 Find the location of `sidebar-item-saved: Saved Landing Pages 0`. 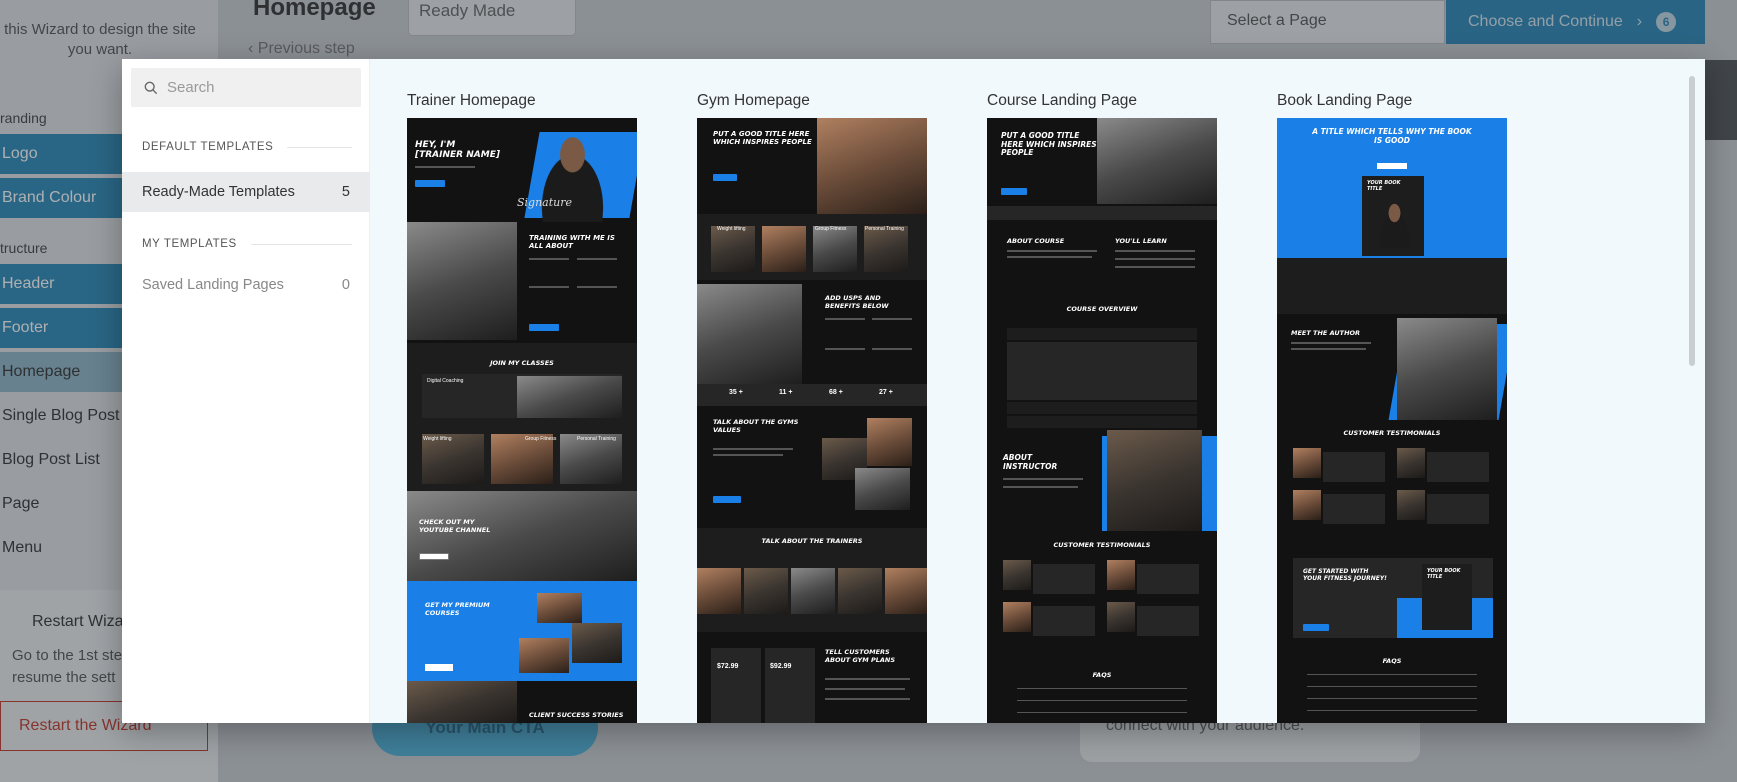

sidebar-item-saved: Saved Landing Pages 0 is located at coordinates (246, 285).